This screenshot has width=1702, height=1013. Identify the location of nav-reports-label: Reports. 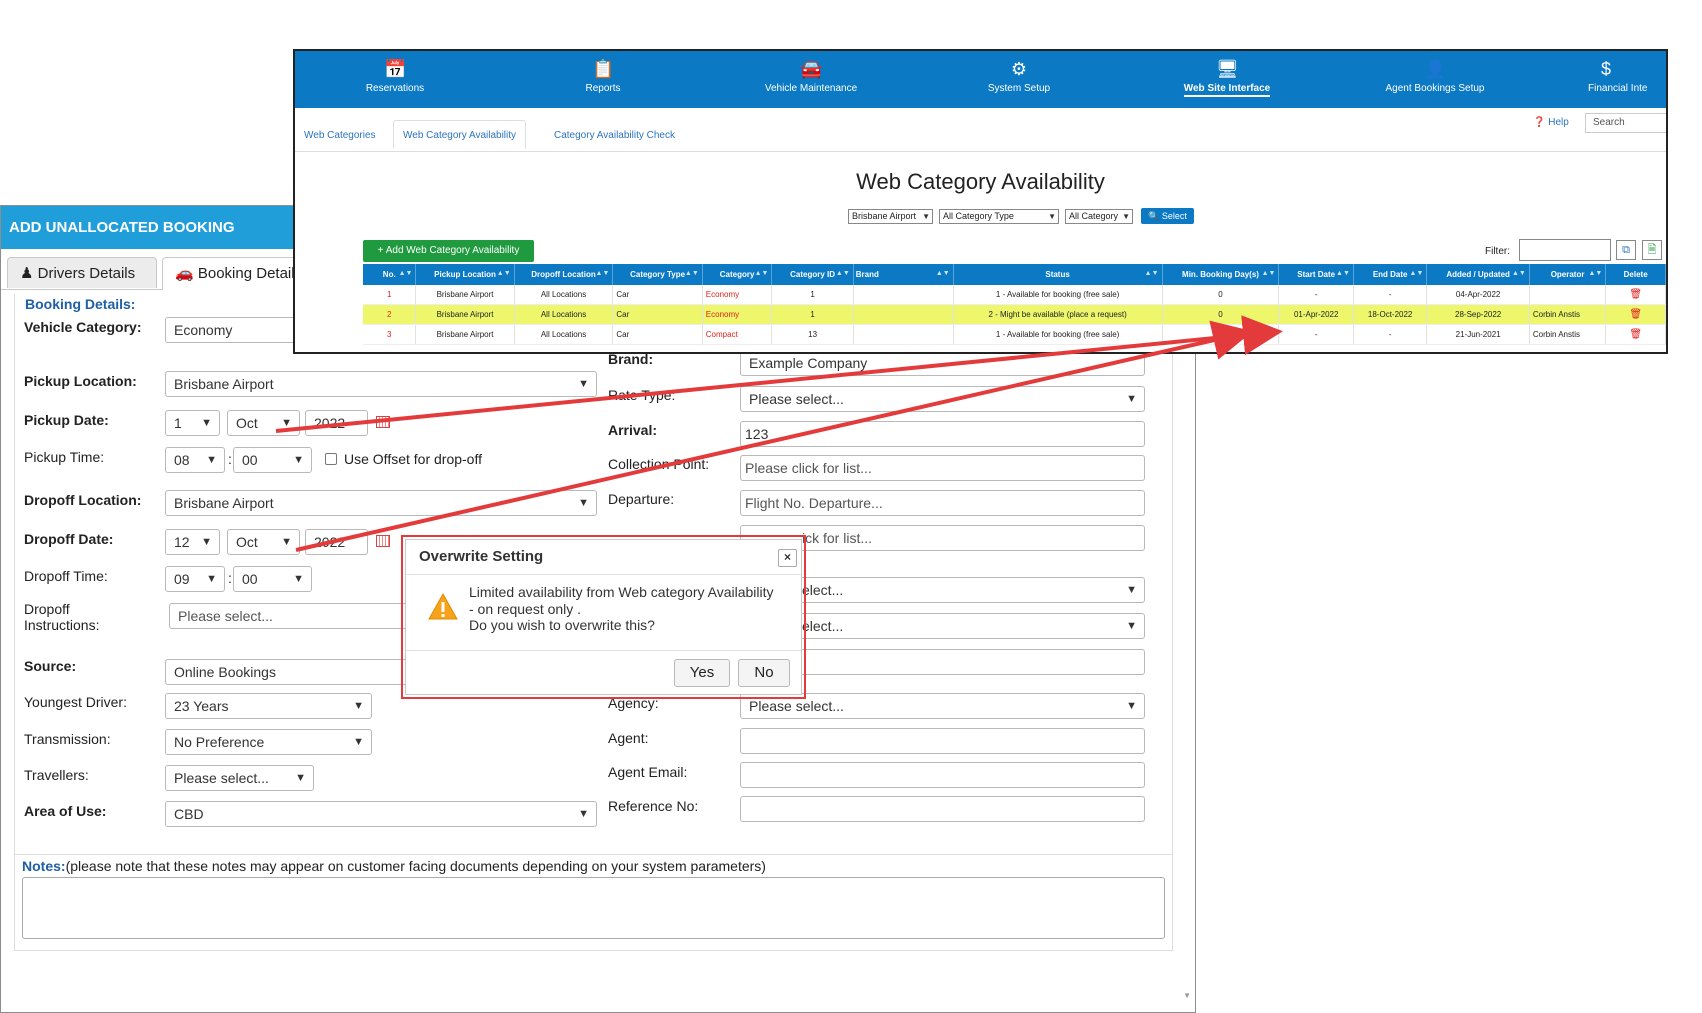
(603, 88).